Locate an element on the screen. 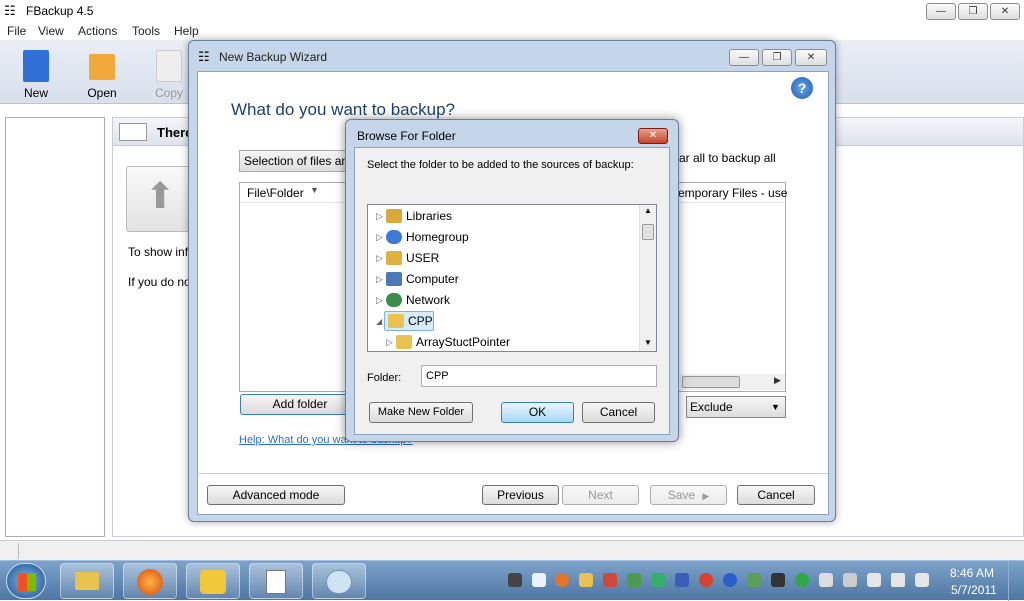 The height and width of the screenshot is (601, 1024). add-folder-label: Add folder is located at coordinates (300, 404).